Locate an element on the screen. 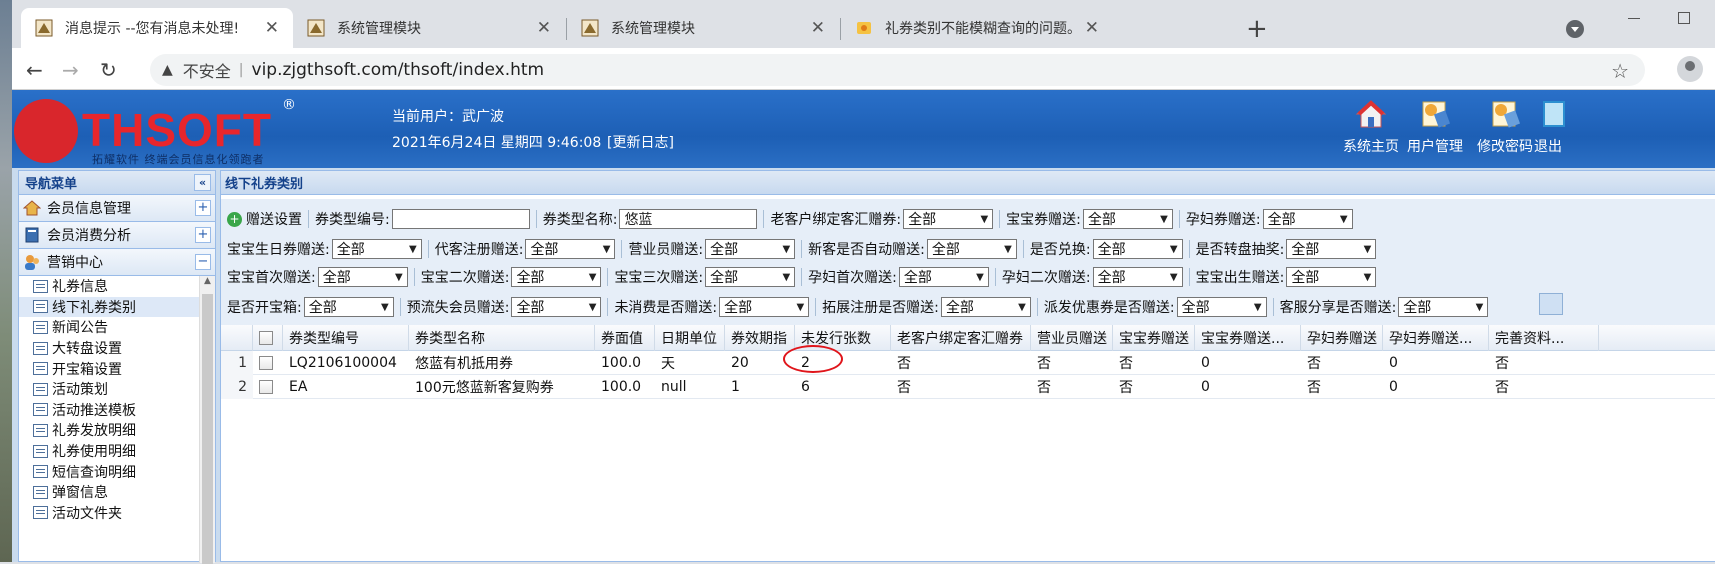 This screenshot has width=1715, height=564. collapse-icon: − is located at coordinates (203, 262).